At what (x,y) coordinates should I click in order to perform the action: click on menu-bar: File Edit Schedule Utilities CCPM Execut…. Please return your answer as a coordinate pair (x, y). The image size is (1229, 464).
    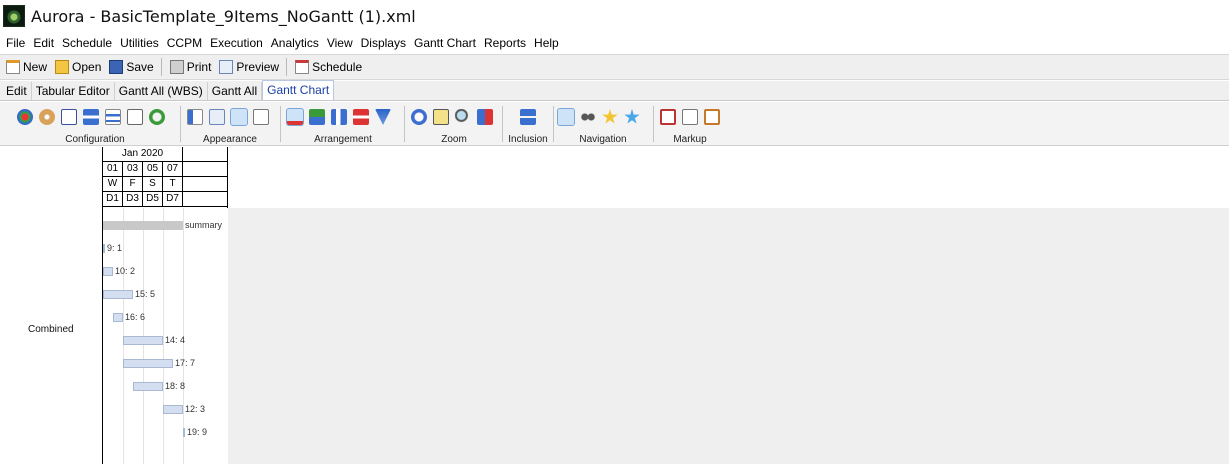
    Looking at the image, I should click on (614, 43).